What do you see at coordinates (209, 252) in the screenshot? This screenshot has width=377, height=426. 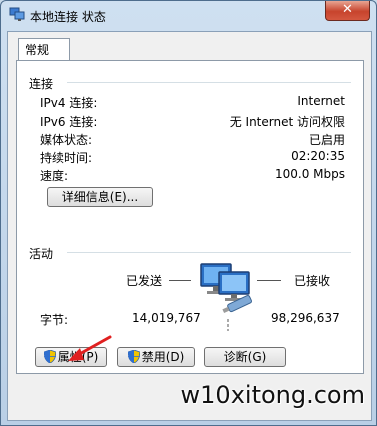 I see `activity-divider` at bounding box center [209, 252].